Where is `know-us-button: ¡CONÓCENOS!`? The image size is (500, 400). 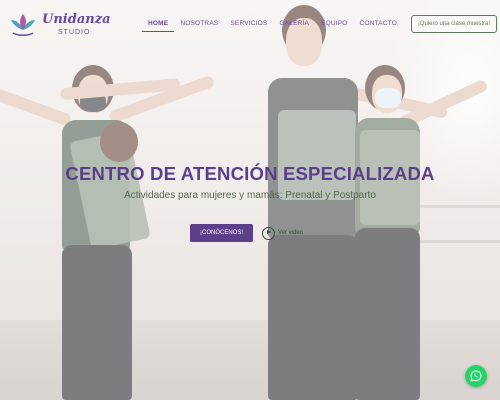 know-us-button: ¡CONÓCENOS! is located at coordinates (221, 233).